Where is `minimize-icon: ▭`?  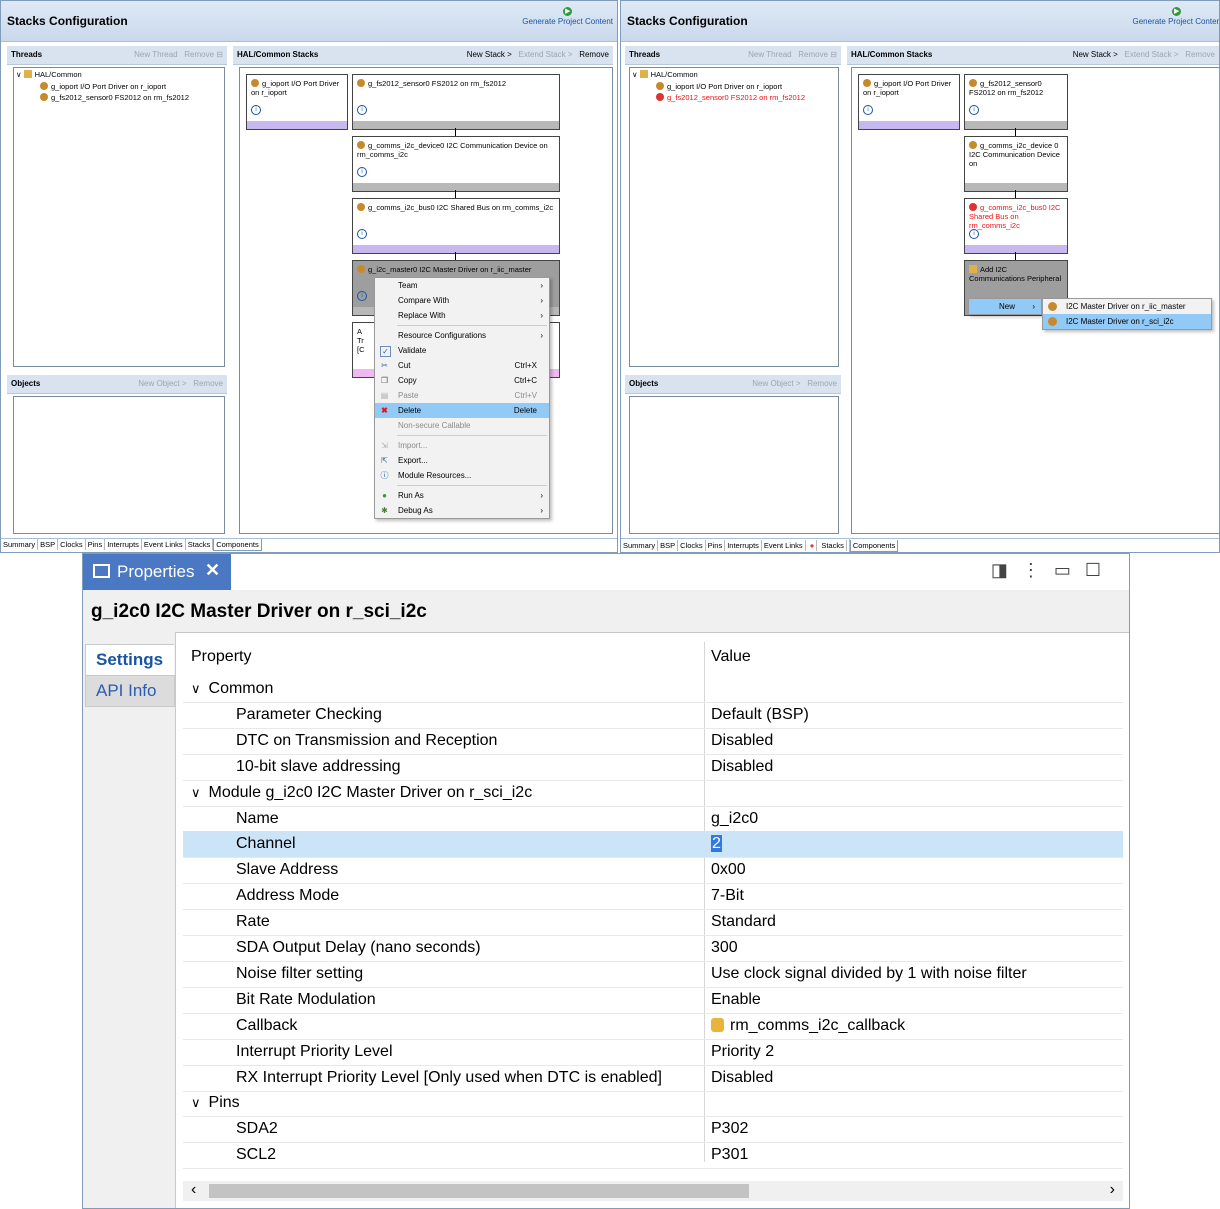
minimize-icon: ▭ is located at coordinates (1069, 570).